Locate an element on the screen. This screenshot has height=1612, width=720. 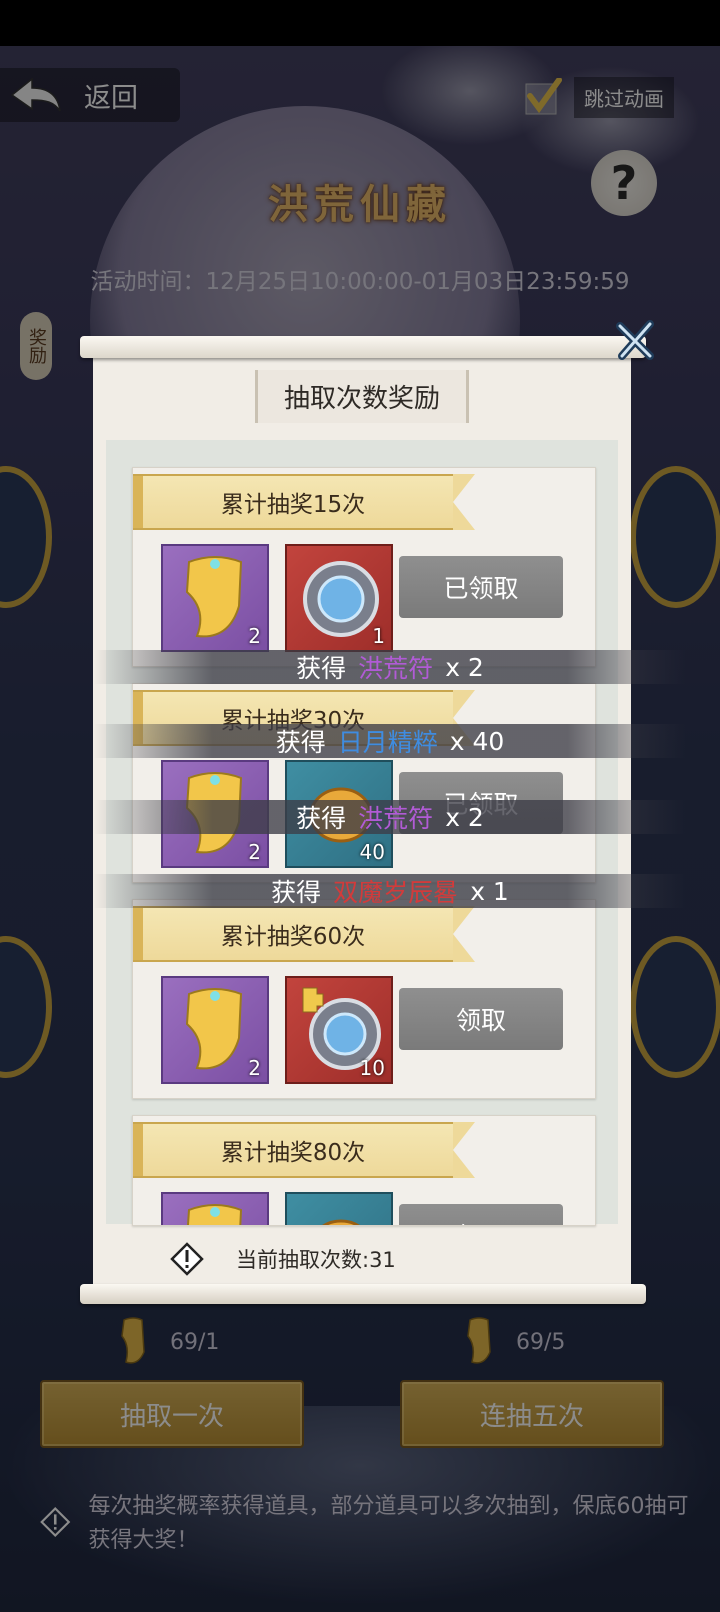
current-count-bar: 当前抽取次数:31 is located at coordinates (362, 1259).